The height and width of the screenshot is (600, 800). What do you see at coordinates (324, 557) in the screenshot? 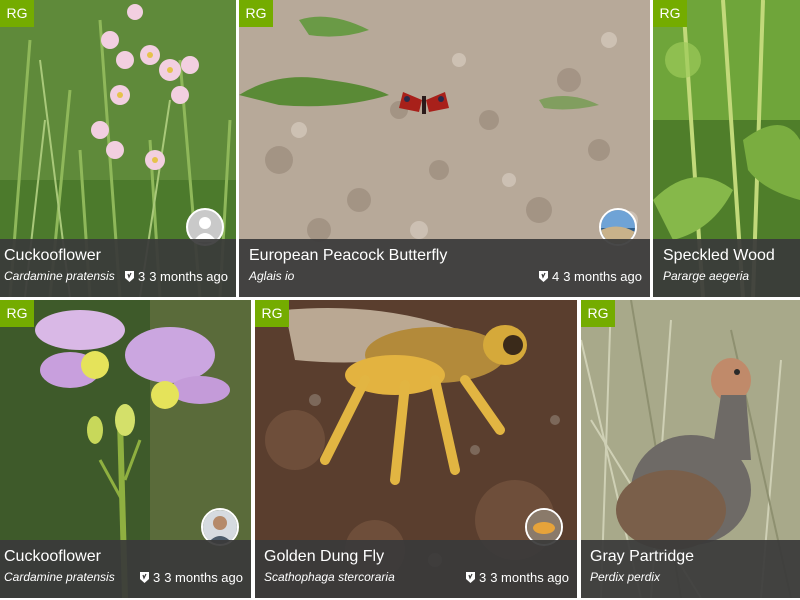
I see `common-name: Golden Dung Fly` at bounding box center [324, 557].